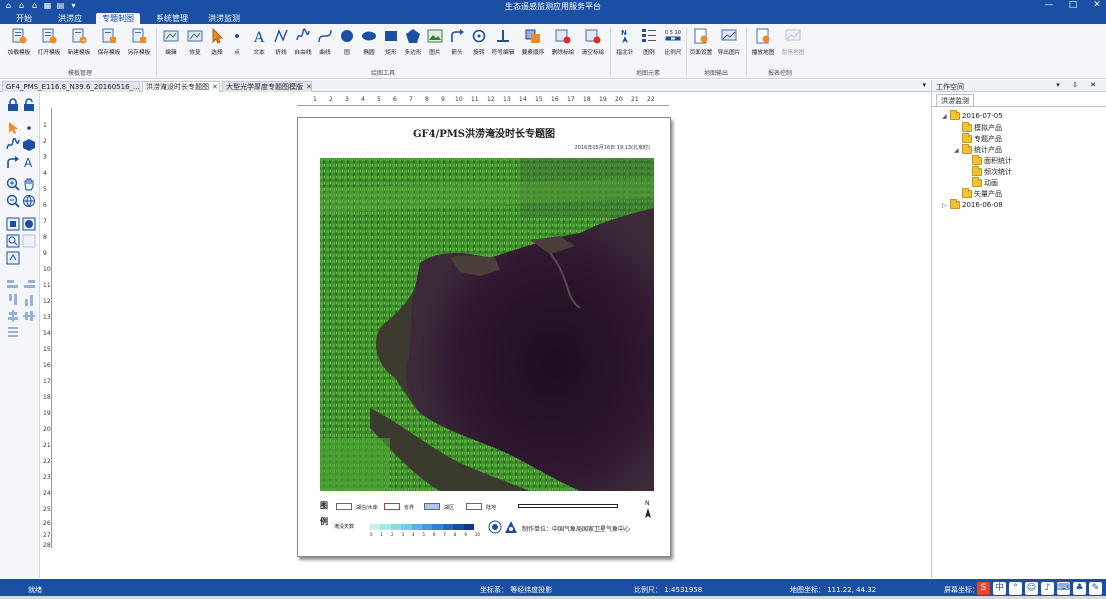 This screenshot has height=599, width=1106. What do you see at coordinates (612, 147) in the screenshot?
I see `map-date-text: 2016年05月16日 19:13(北京时)` at bounding box center [612, 147].